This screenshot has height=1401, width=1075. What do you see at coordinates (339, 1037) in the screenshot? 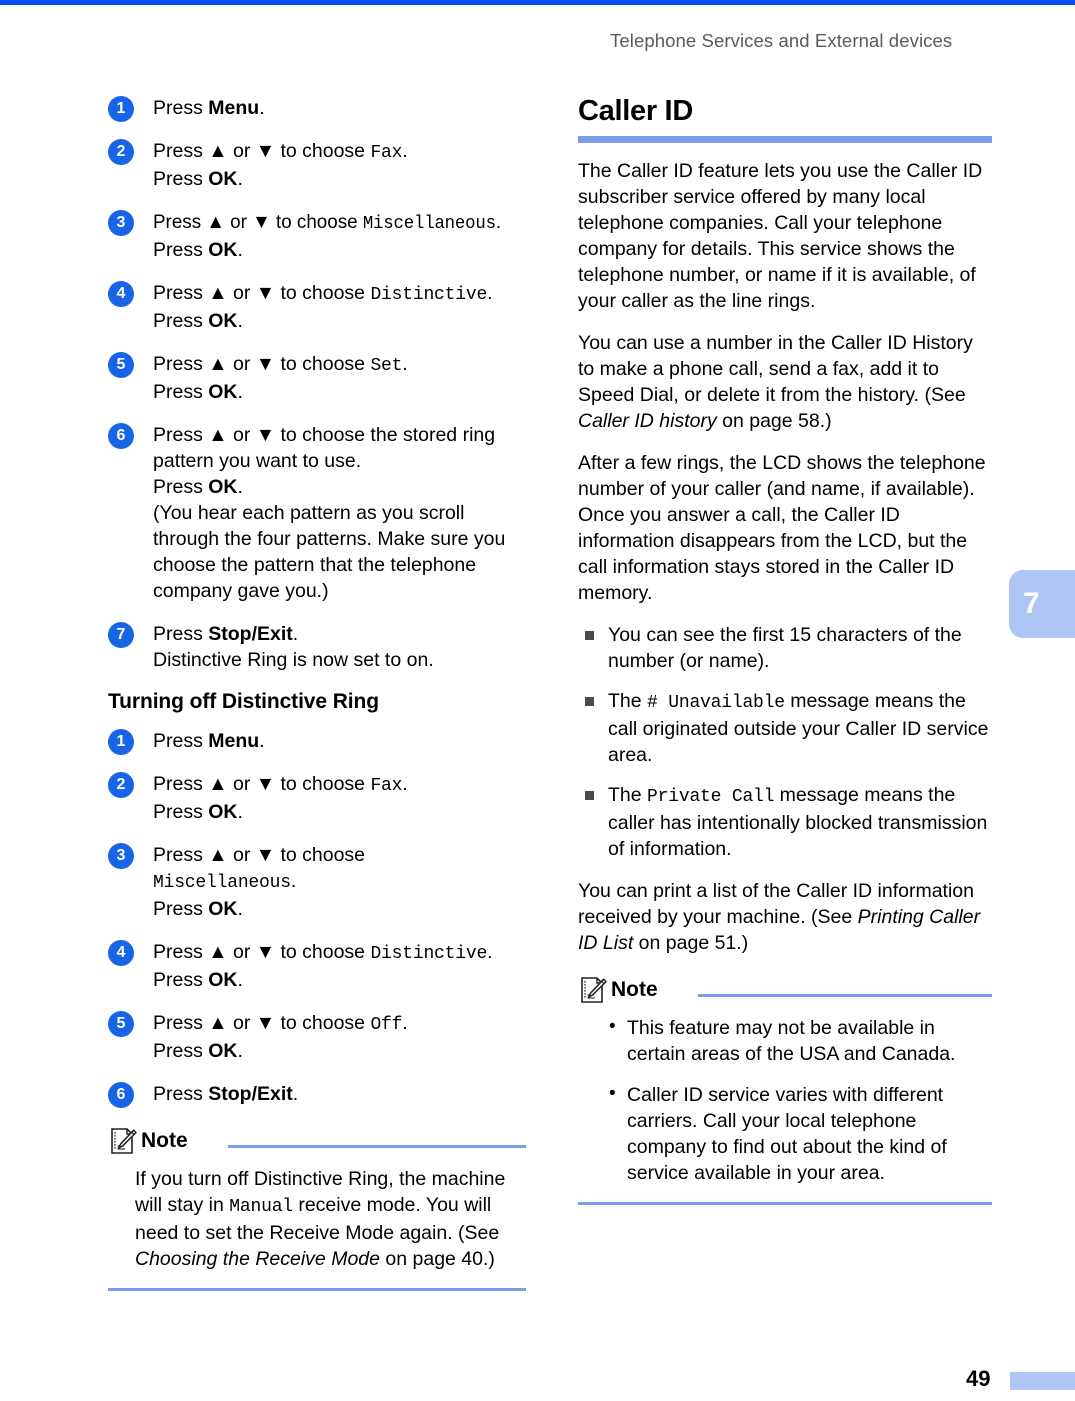
I see `step-body: Press ▲ or ▼ to choose Off. Press OK.` at bounding box center [339, 1037].